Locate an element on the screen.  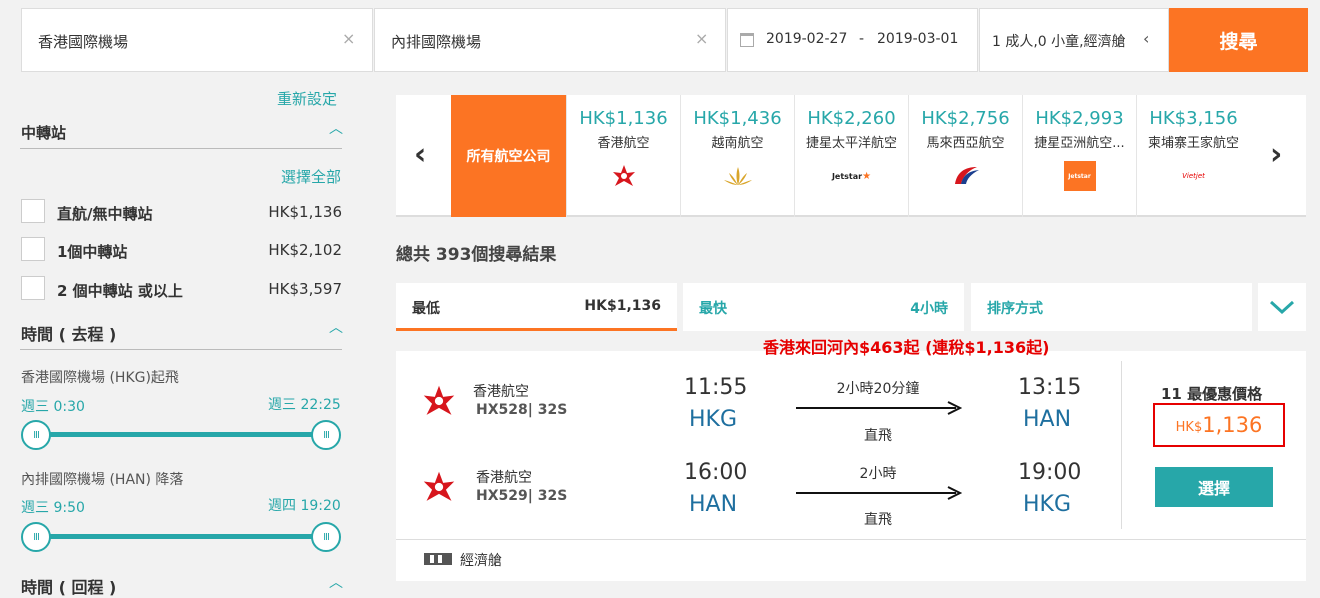
price-amount: 1,136 is located at coordinates (1232, 425).